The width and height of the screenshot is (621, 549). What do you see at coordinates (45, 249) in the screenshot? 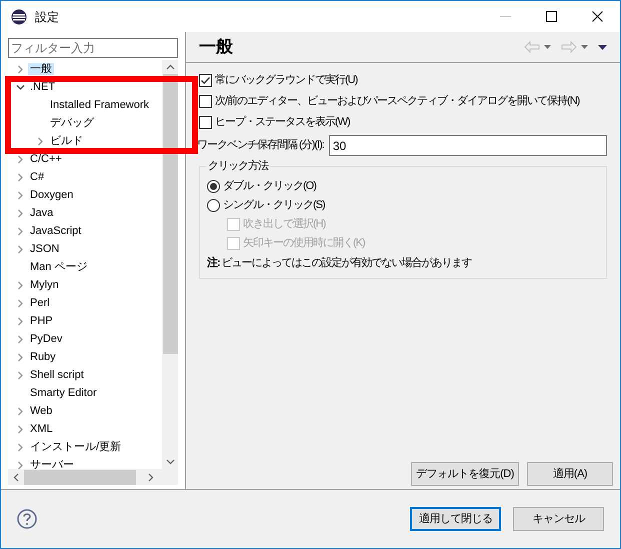
I see `tree-item: JSON` at bounding box center [45, 249].